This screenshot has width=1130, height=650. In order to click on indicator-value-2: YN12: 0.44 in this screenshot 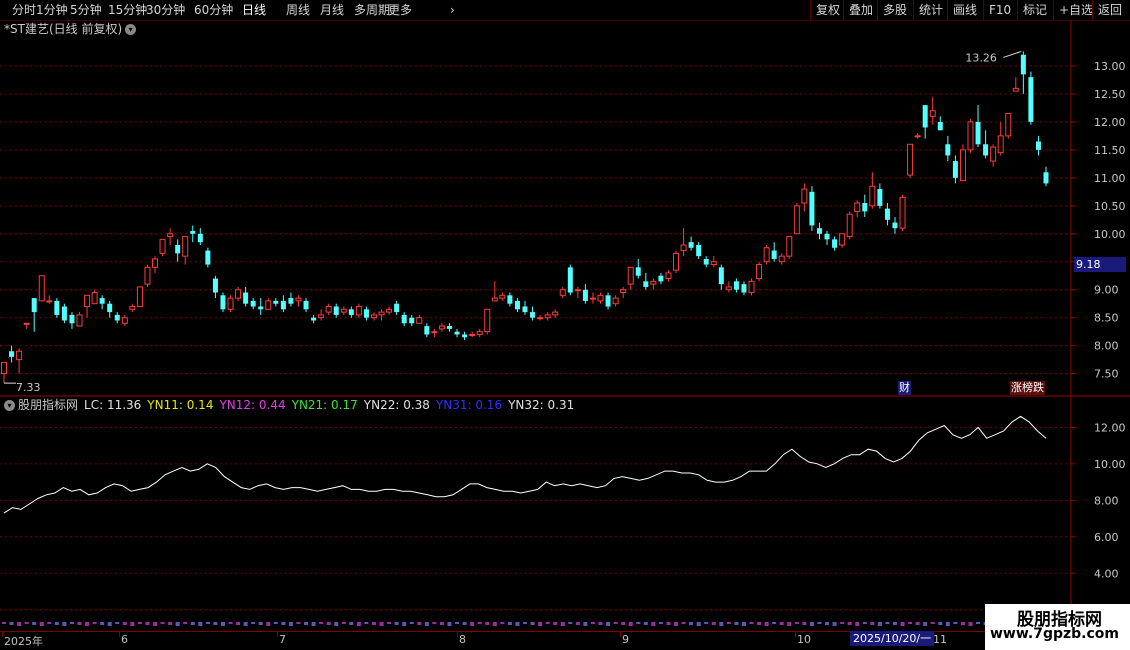, I will do `click(252, 405)`.